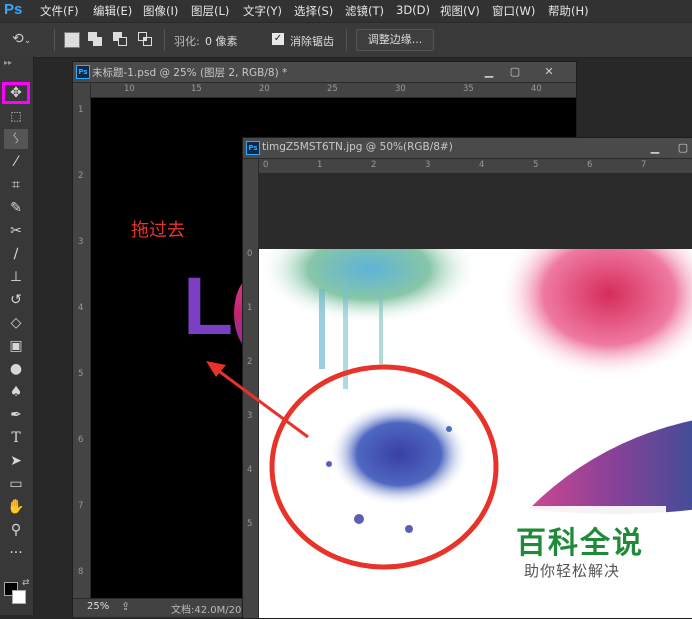  What do you see at coordinates (16, 484) in the screenshot?
I see `shape-tool-icon: ▭` at bounding box center [16, 484].